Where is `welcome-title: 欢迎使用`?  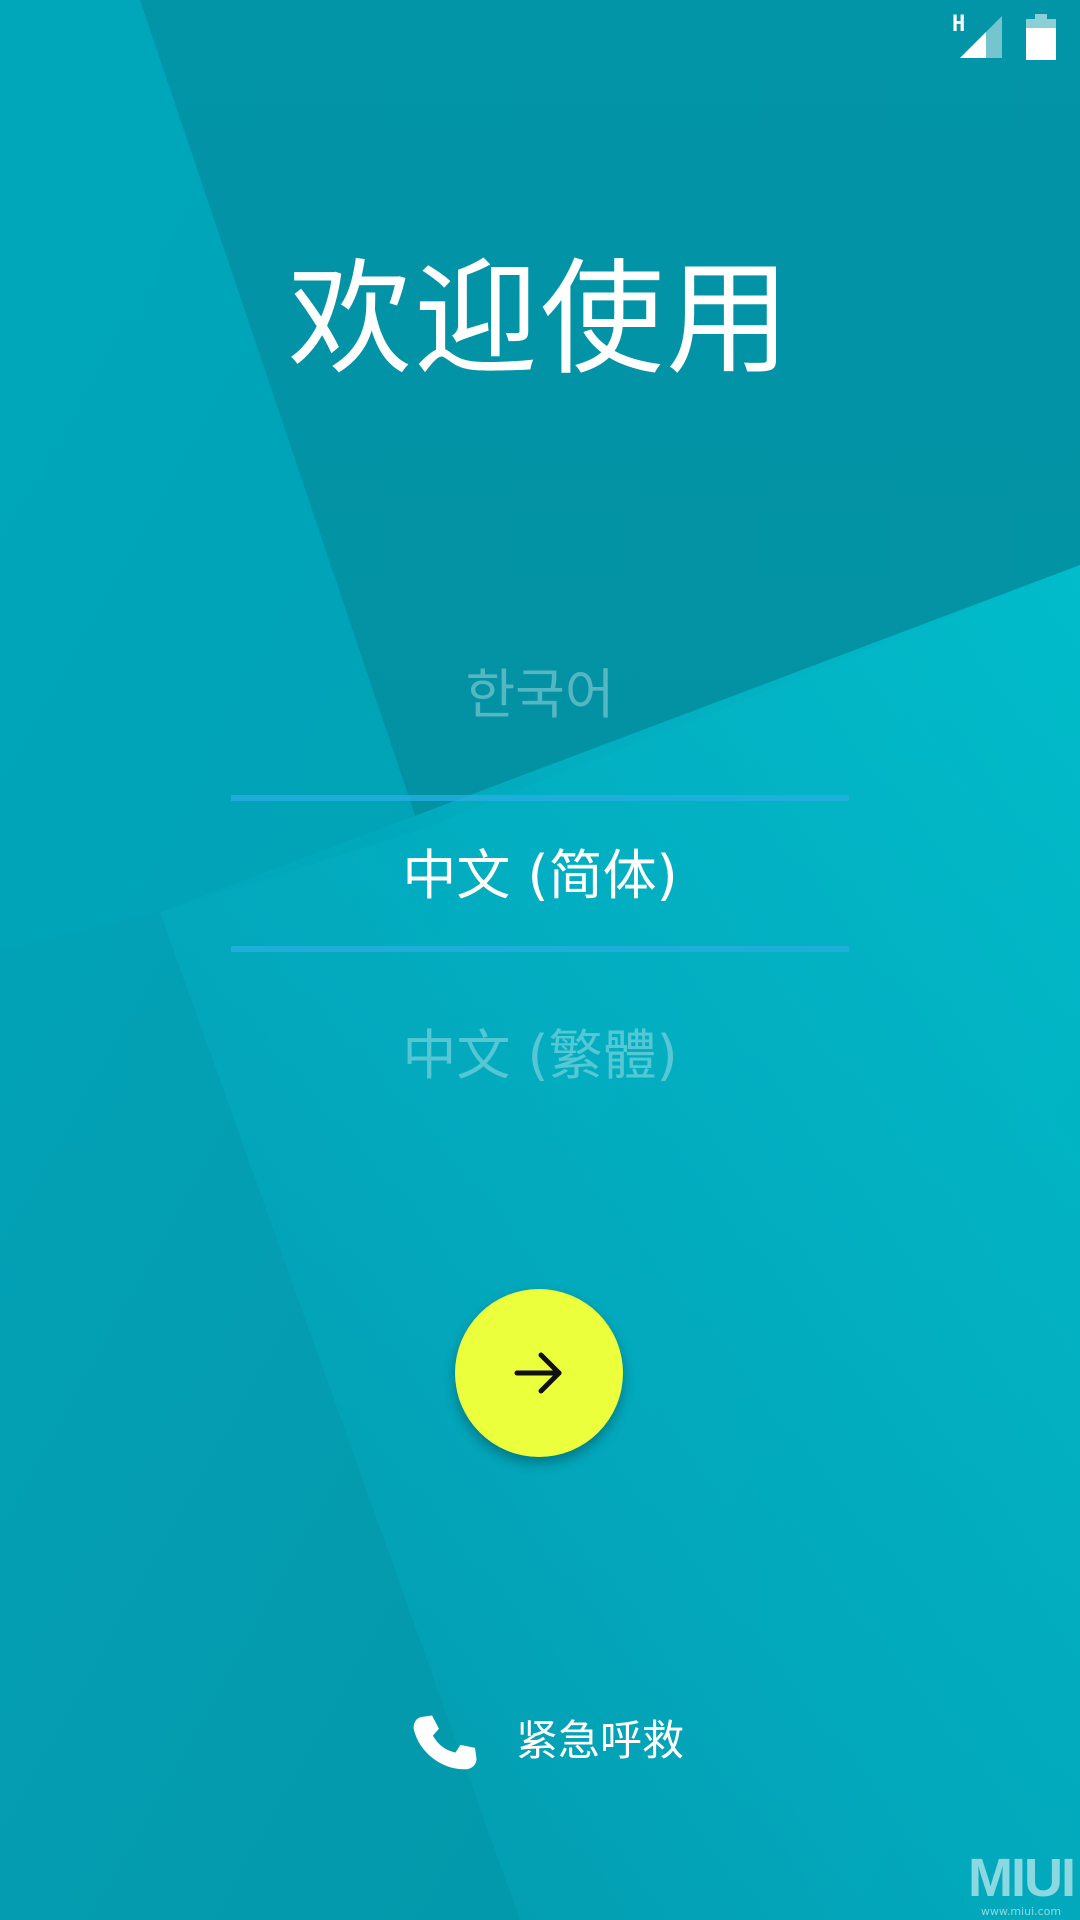 welcome-title: 欢迎使用 is located at coordinates (539, 320).